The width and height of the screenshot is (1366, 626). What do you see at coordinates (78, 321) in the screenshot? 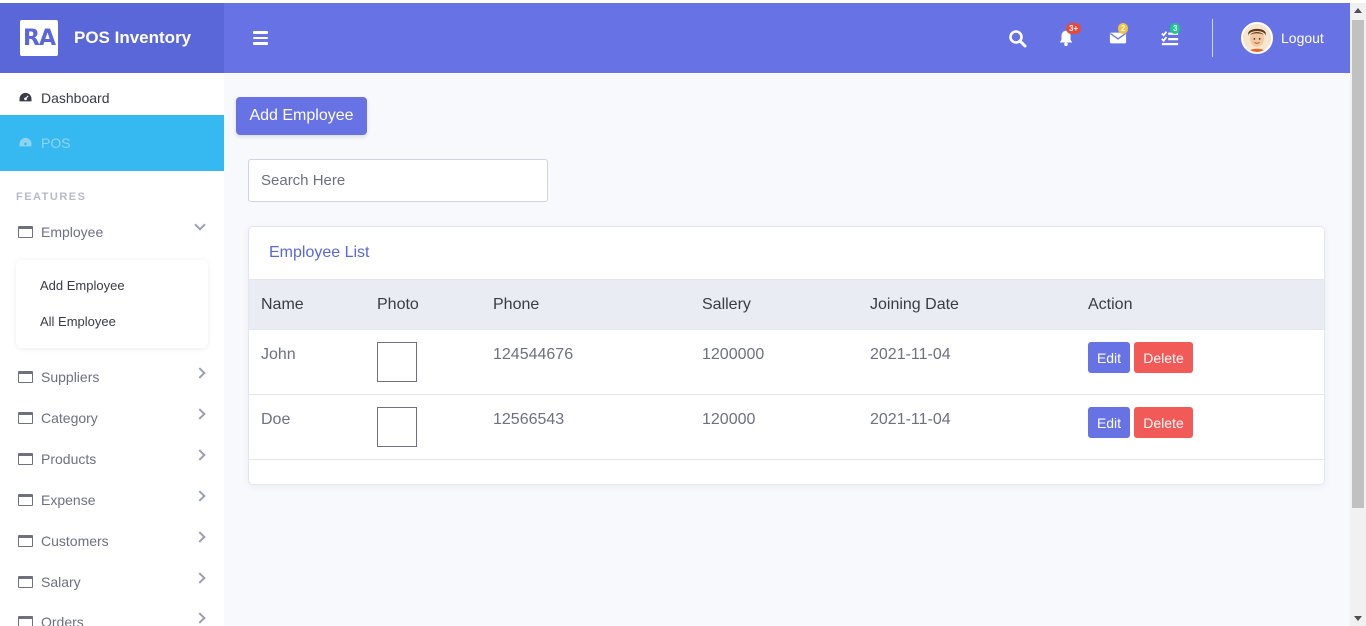
I see `submenu-item-all-employee: All Employee` at bounding box center [78, 321].